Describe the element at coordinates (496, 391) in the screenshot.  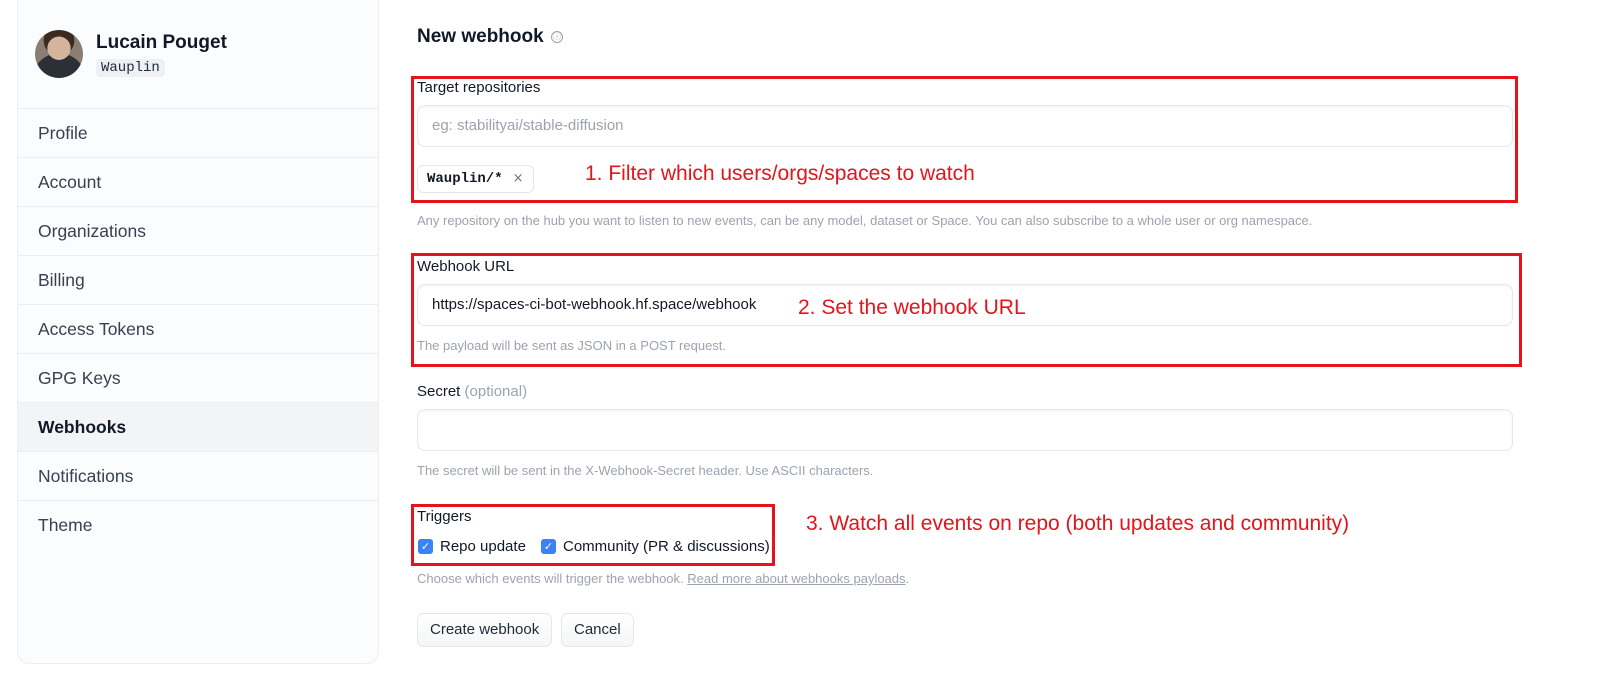
I see `secret-optional-label: (optional)` at that location.